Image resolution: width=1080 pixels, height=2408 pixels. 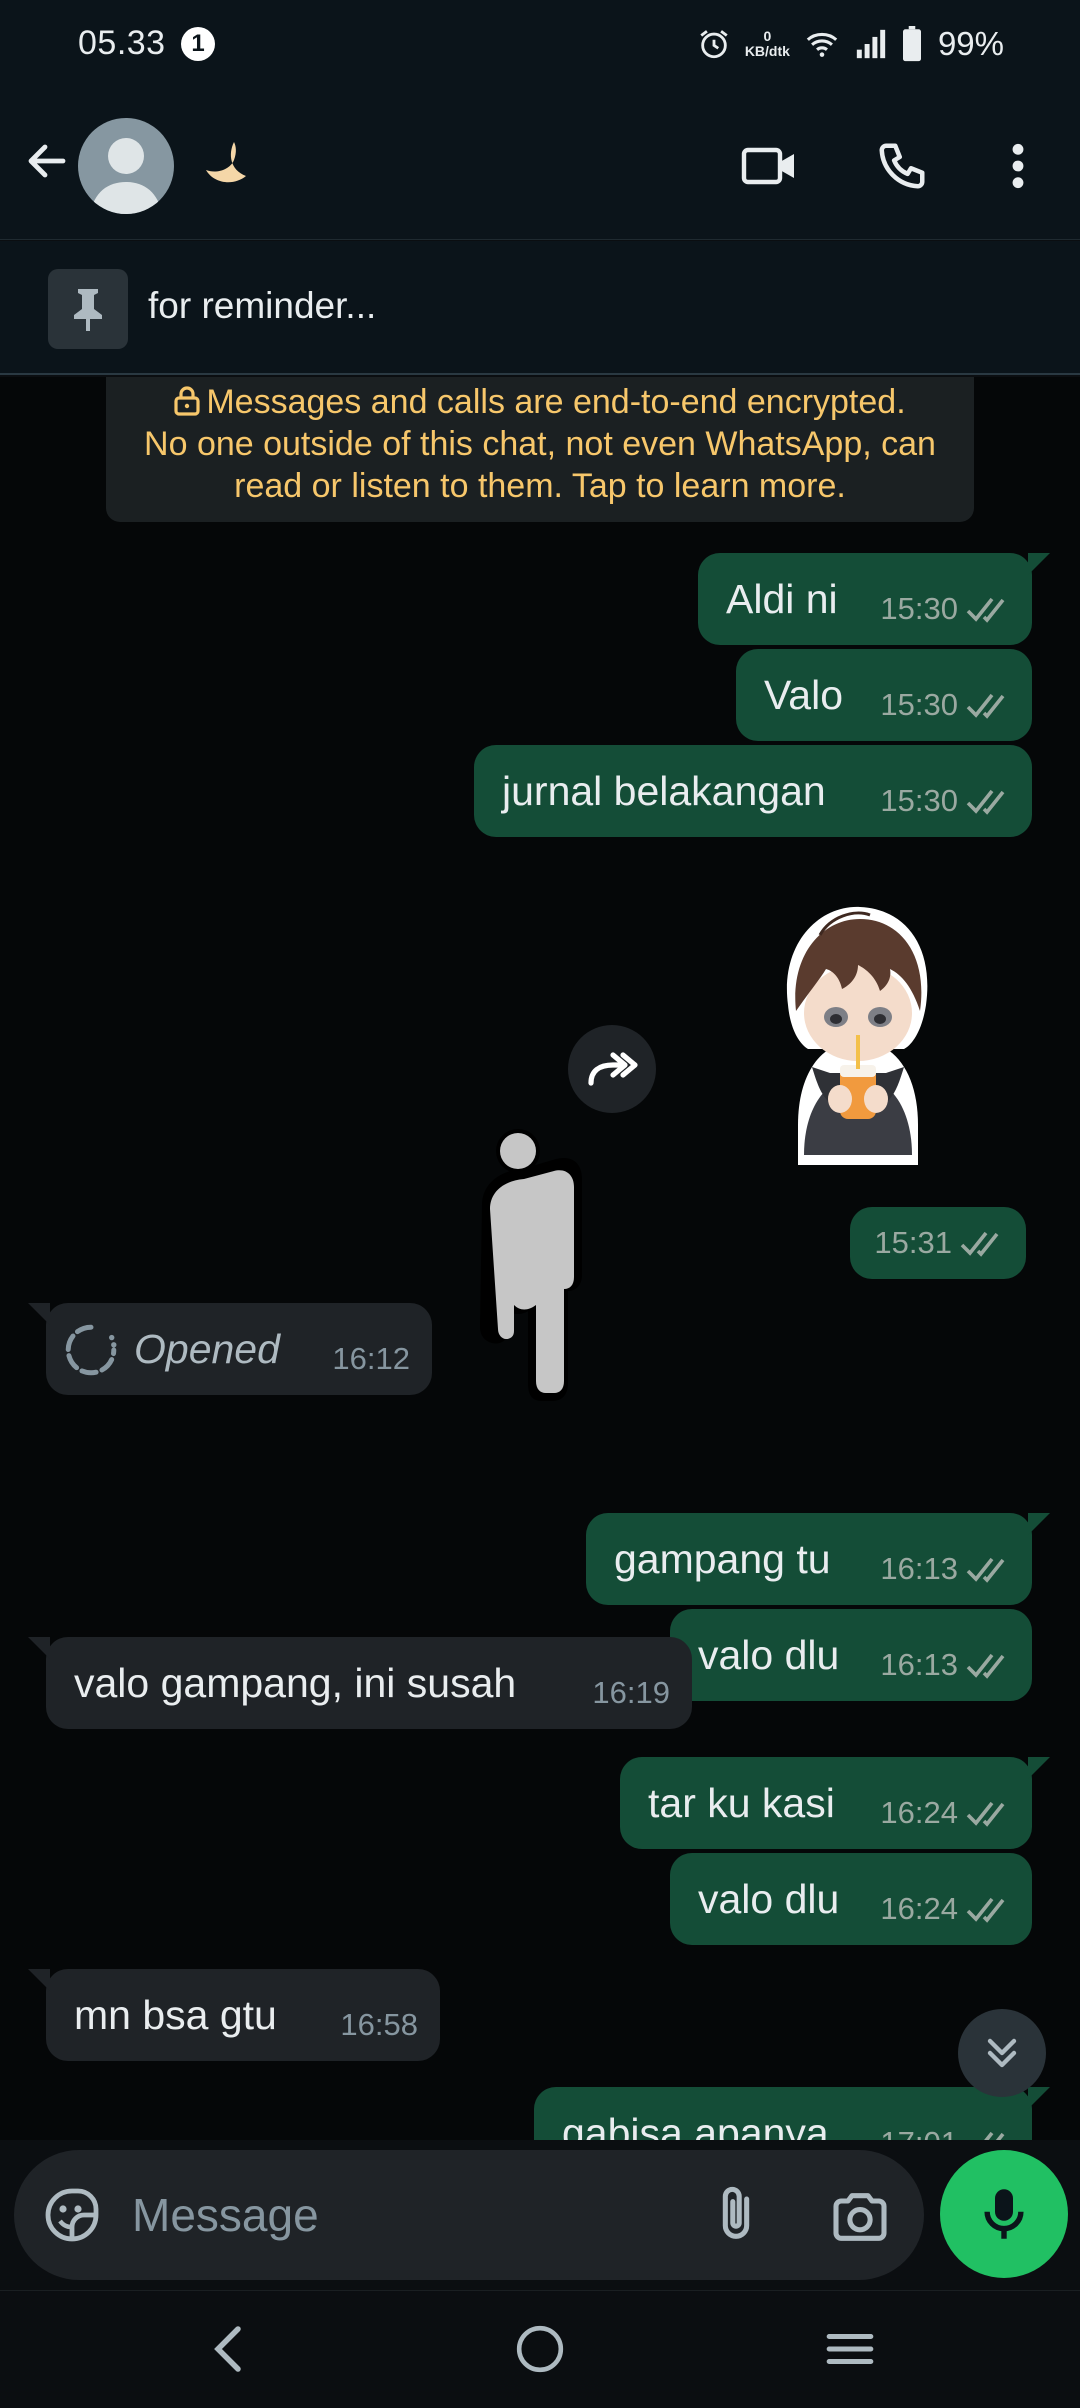 I want to click on message-bubble-incoming: mn bsa gtu 16:58, so click(x=234, y=2015).